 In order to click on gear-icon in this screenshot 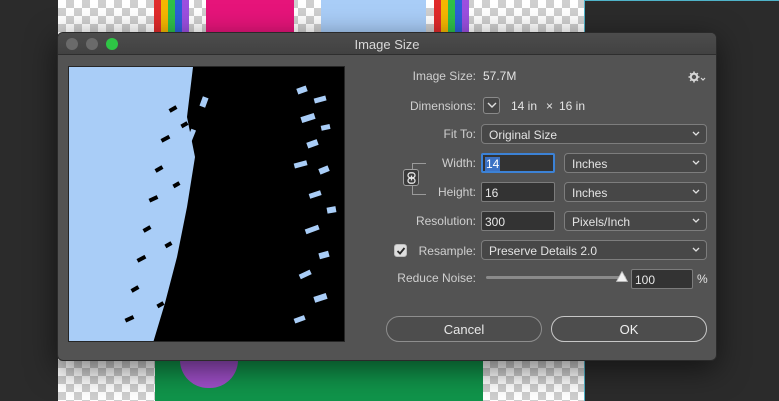, I will do `click(697, 77)`.